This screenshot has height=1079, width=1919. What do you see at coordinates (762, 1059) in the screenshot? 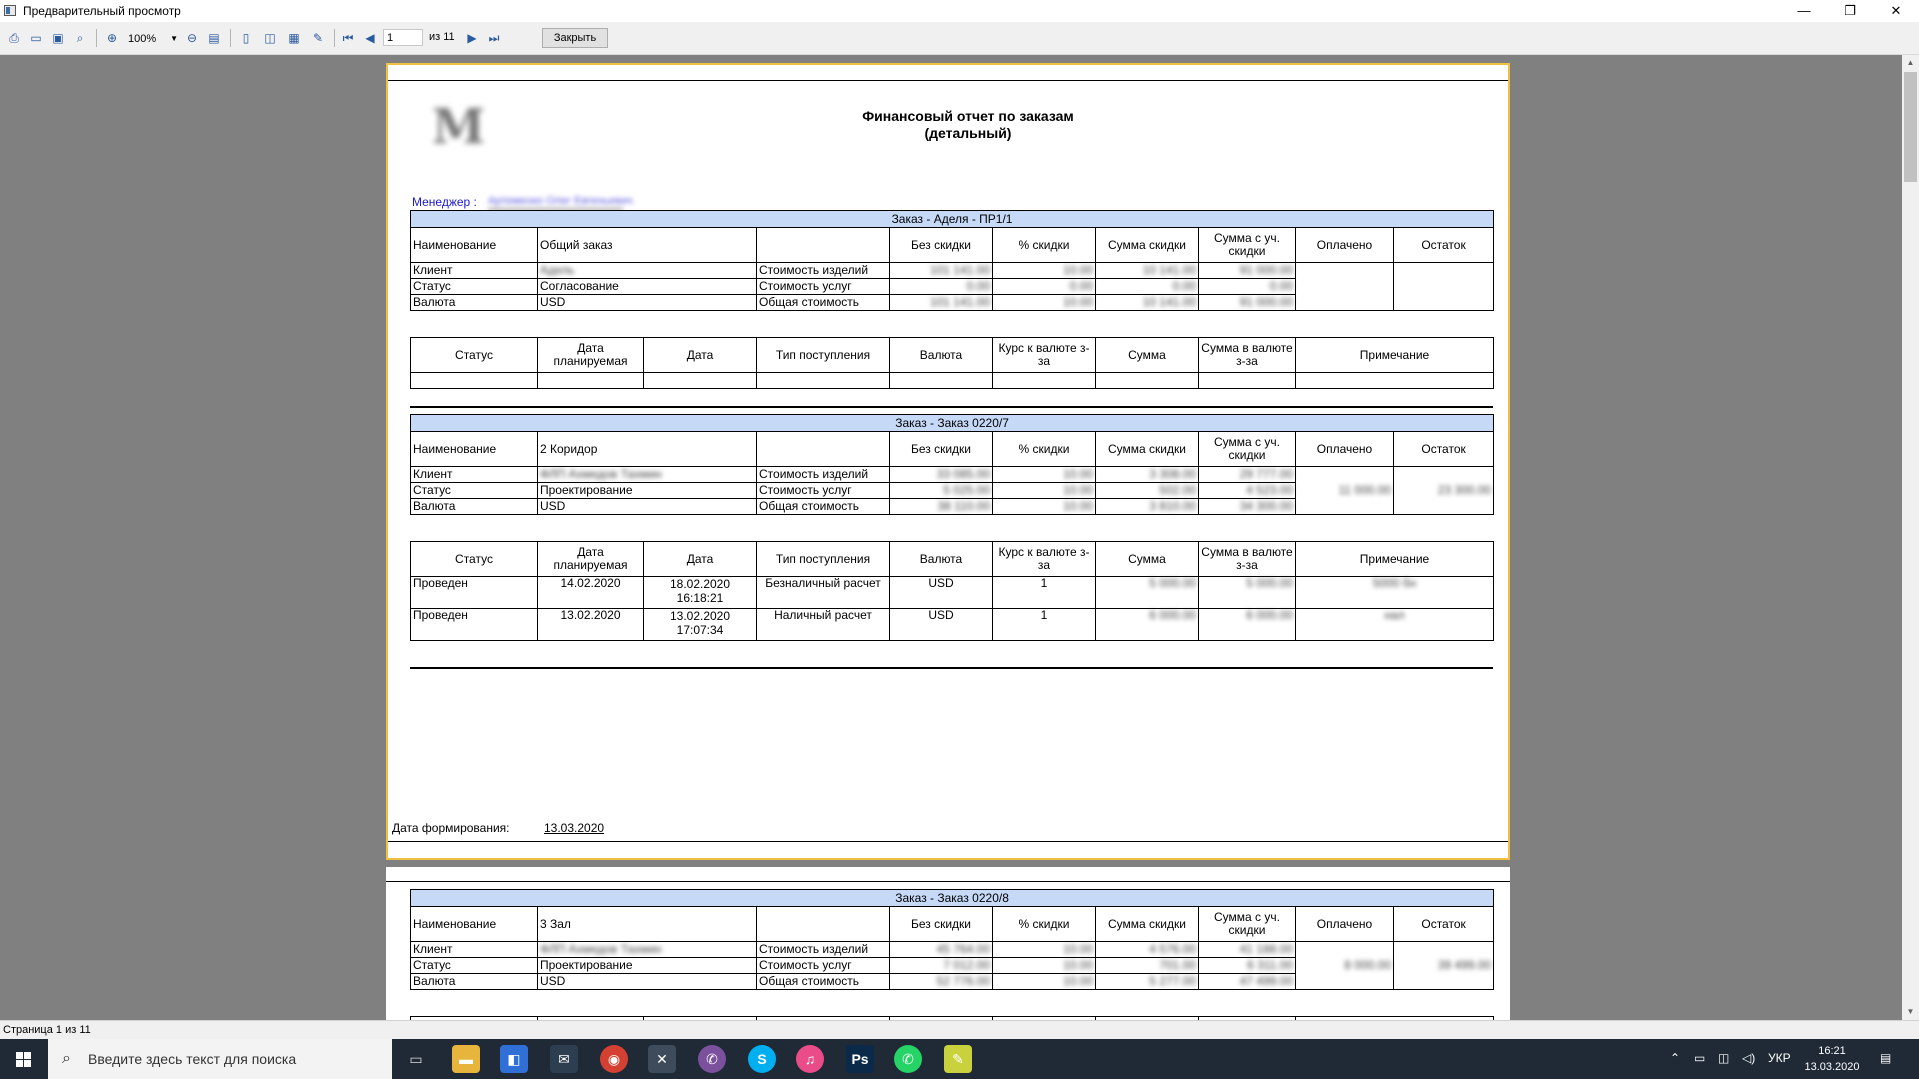
I see `skype-icon: S` at bounding box center [762, 1059].